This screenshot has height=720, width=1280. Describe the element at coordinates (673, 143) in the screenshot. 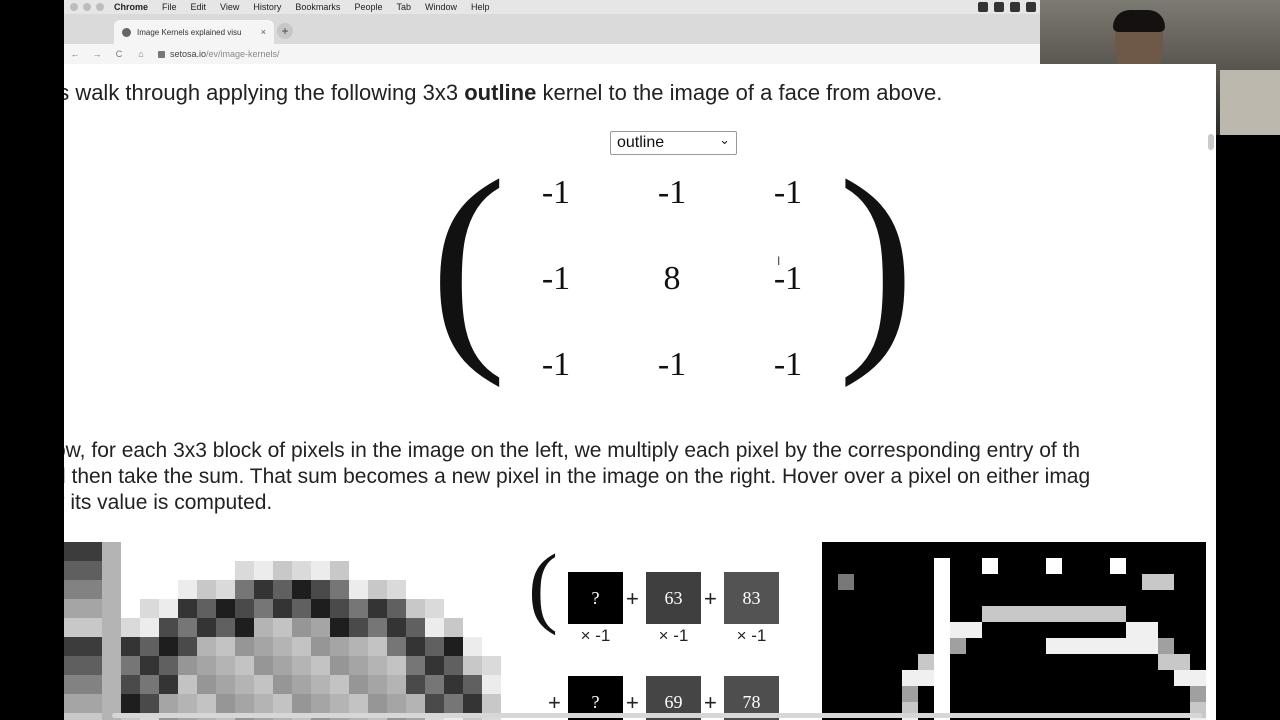

I see `kernel-select: outline ⌄` at that location.